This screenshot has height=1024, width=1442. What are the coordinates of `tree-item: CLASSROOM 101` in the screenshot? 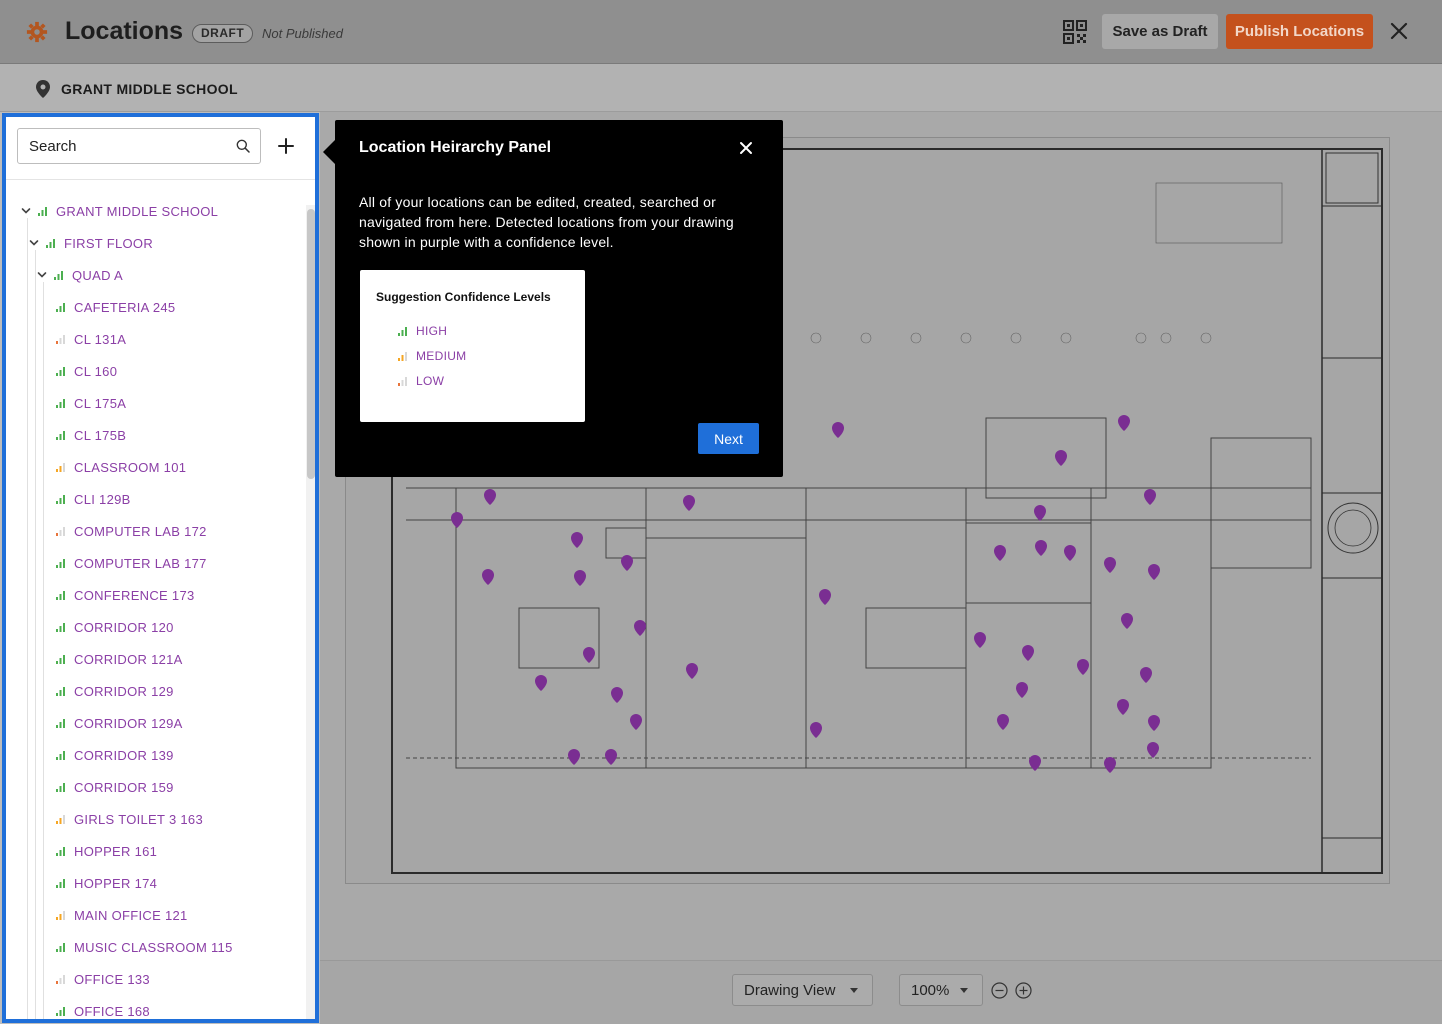 It's located at (121, 467).